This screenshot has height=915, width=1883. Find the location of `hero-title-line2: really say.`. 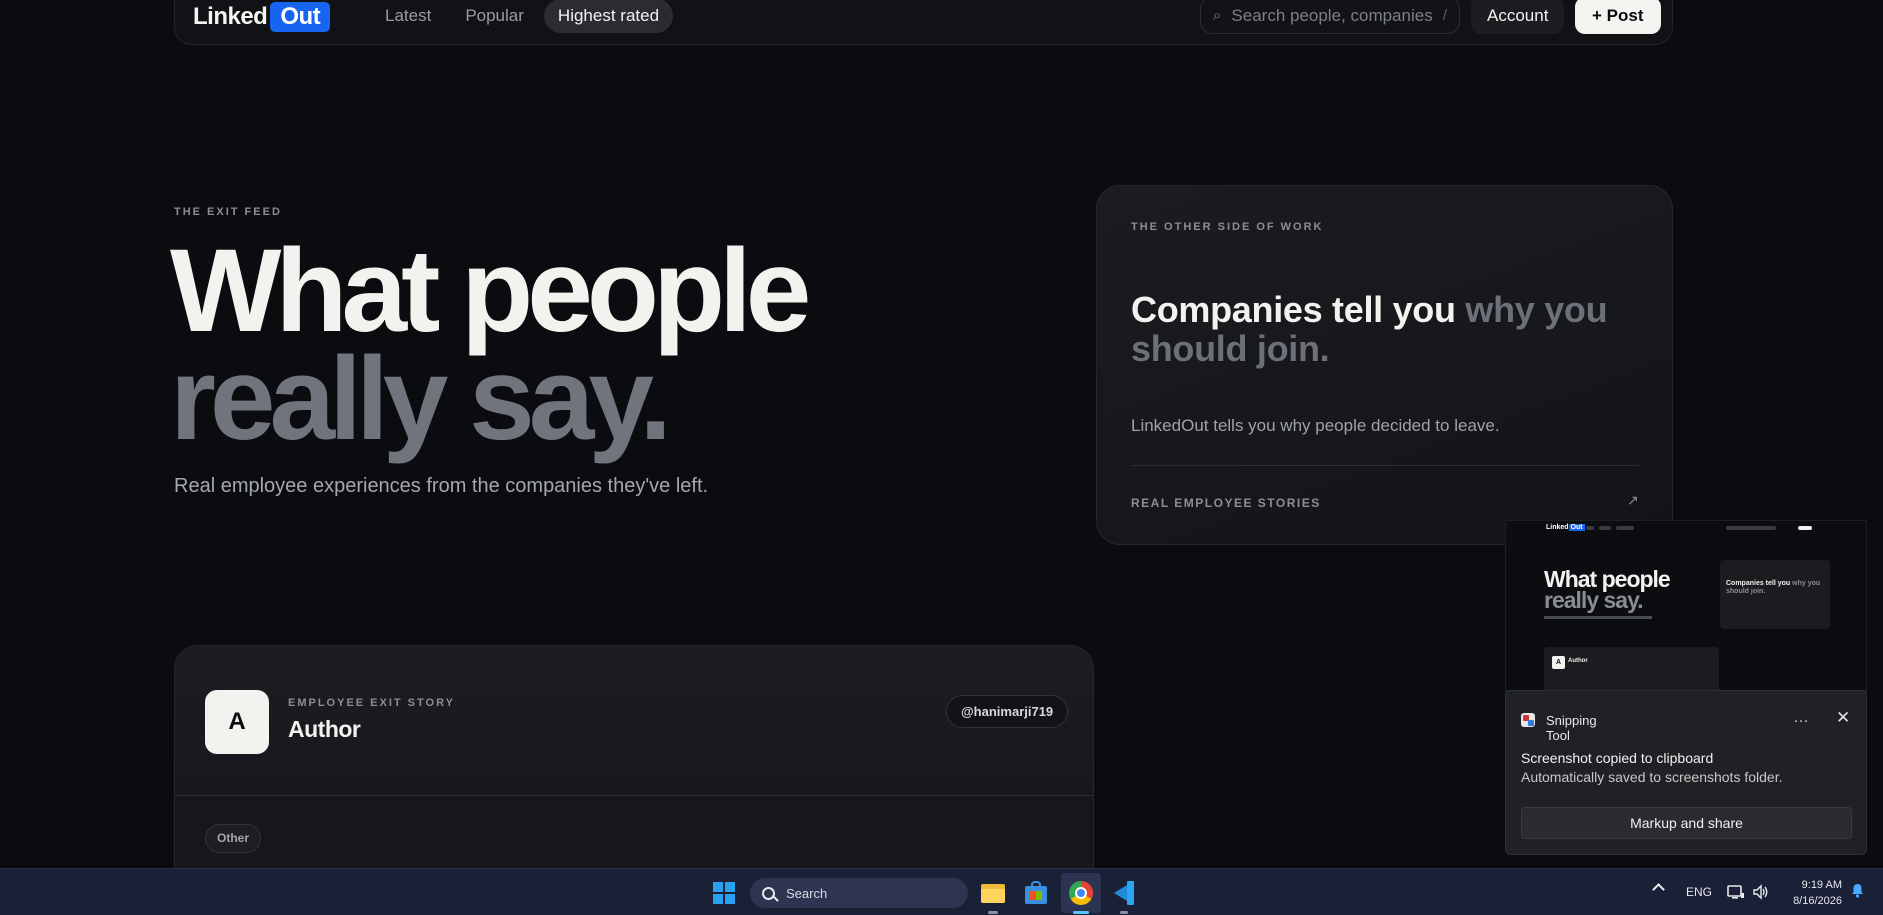

hero-title-line2: really say. is located at coordinates (421, 399).